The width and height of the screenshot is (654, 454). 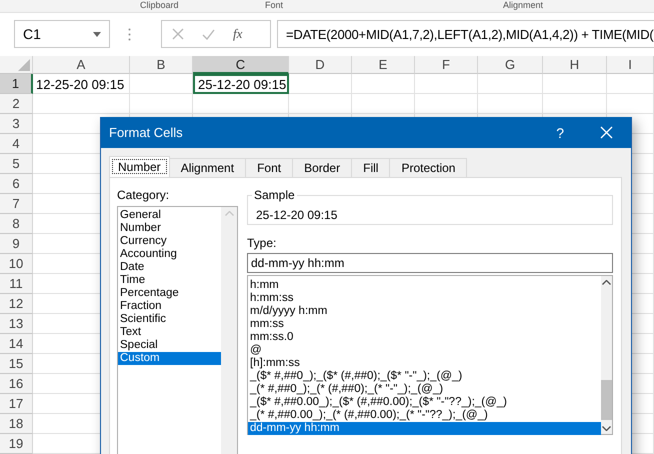 I want to click on cell-reference: C1, so click(x=32, y=34).